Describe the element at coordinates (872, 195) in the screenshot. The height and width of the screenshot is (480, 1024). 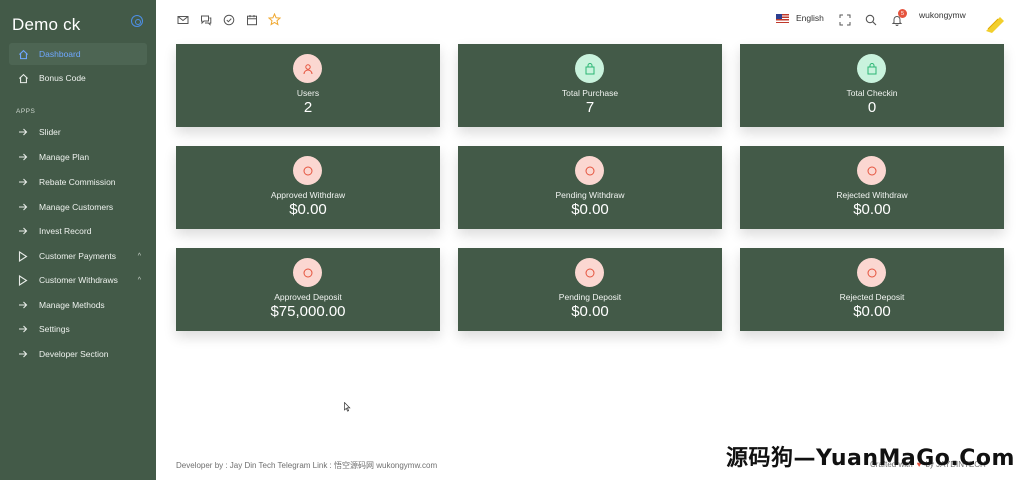
I see `stat-label: Rejected Withdraw` at that location.